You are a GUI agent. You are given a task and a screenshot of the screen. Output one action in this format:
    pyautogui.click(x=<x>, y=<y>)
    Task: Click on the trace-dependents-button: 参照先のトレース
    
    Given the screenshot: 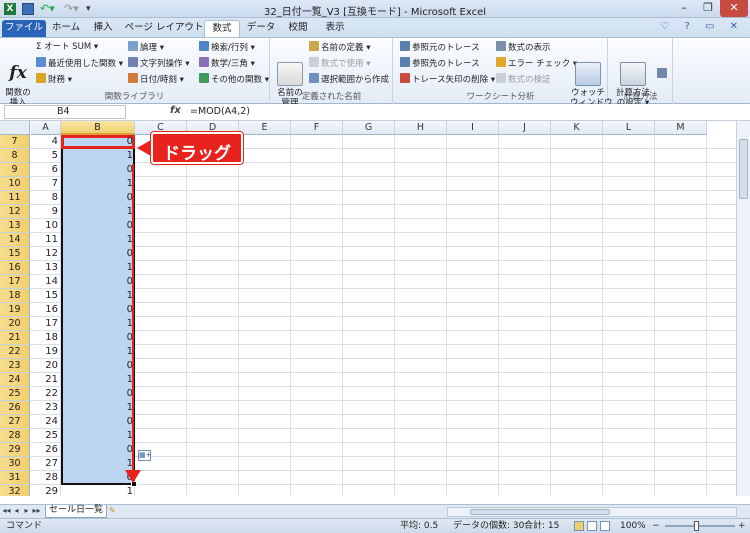 What is the action you would take?
    pyautogui.click(x=440, y=63)
    